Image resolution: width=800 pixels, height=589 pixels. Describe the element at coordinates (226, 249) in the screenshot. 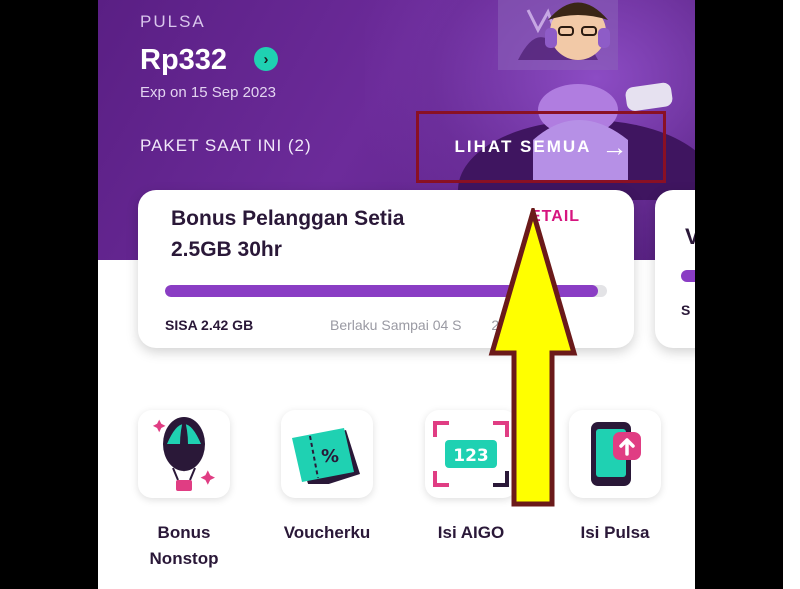

I see `package-quota: 2.5GB 30hr` at that location.